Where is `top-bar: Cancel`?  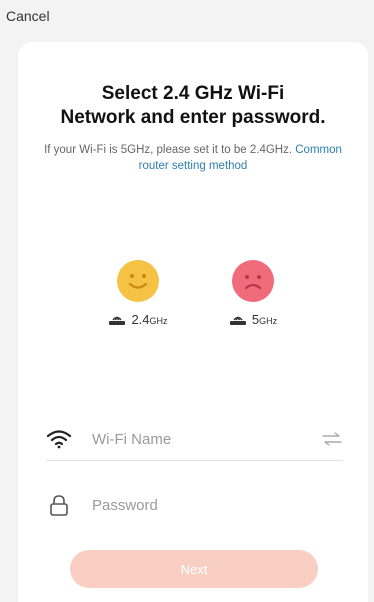
top-bar: Cancel is located at coordinates (187, 18).